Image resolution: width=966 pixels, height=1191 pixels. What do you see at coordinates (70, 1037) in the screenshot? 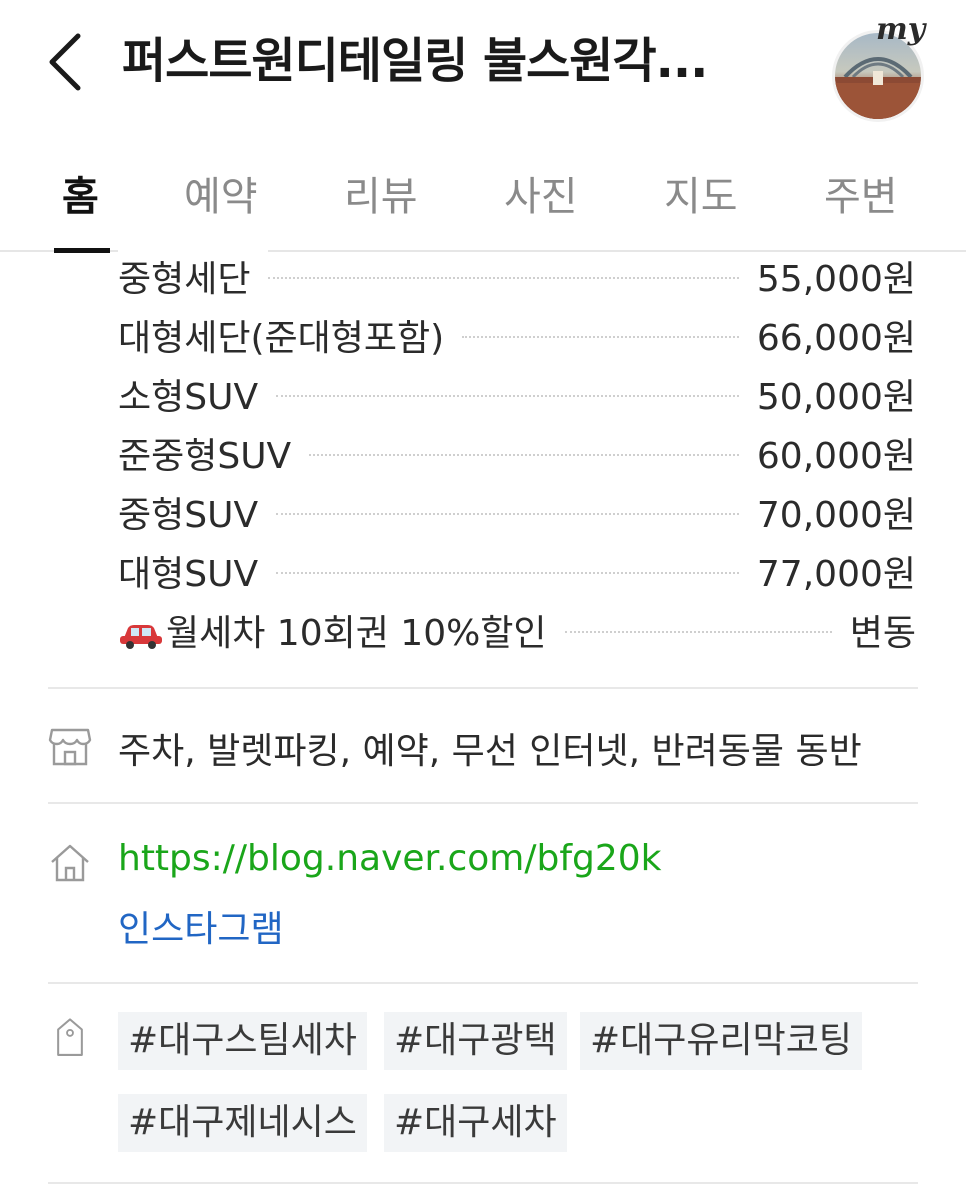
I see `tag-icon` at bounding box center [70, 1037].